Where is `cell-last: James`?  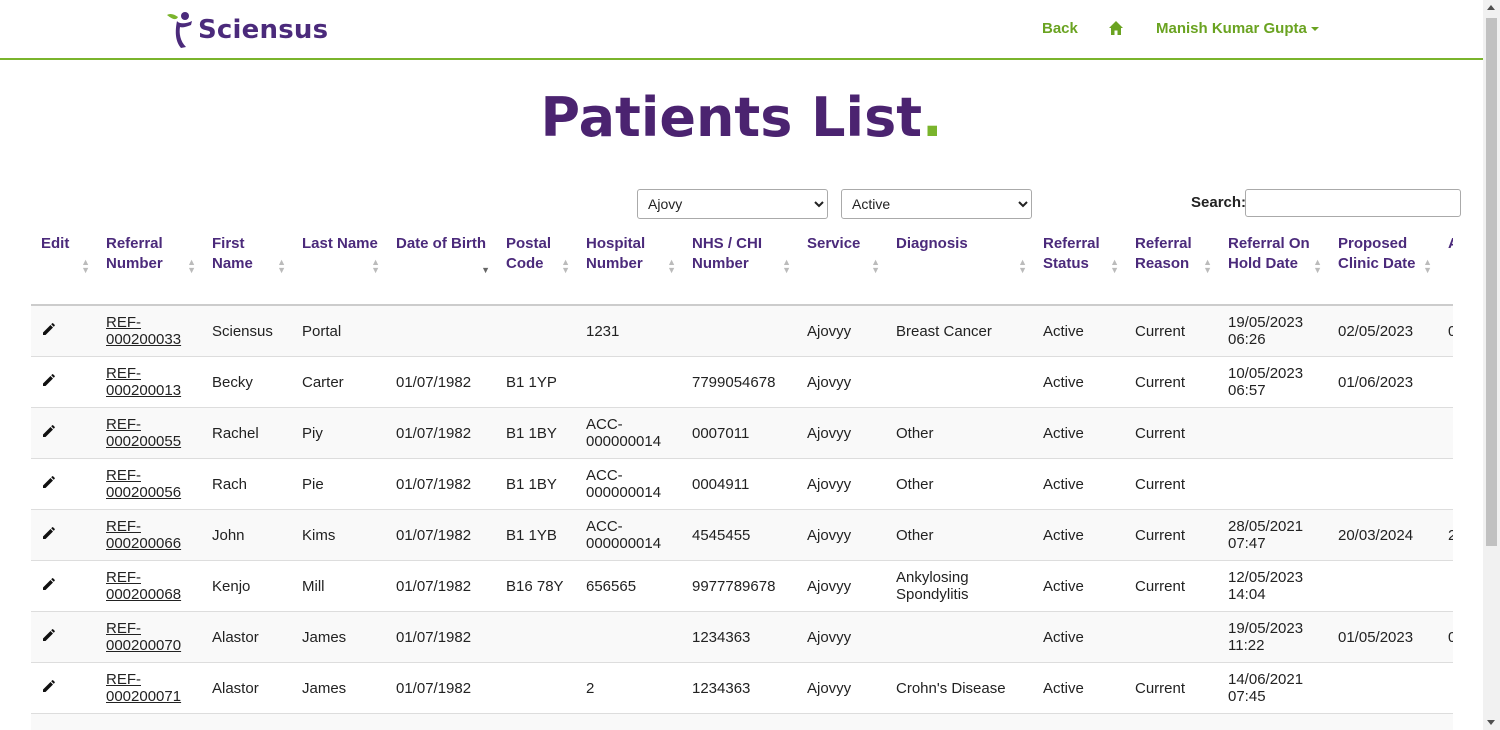 cell-last: James is located at coordinates (339, 688).